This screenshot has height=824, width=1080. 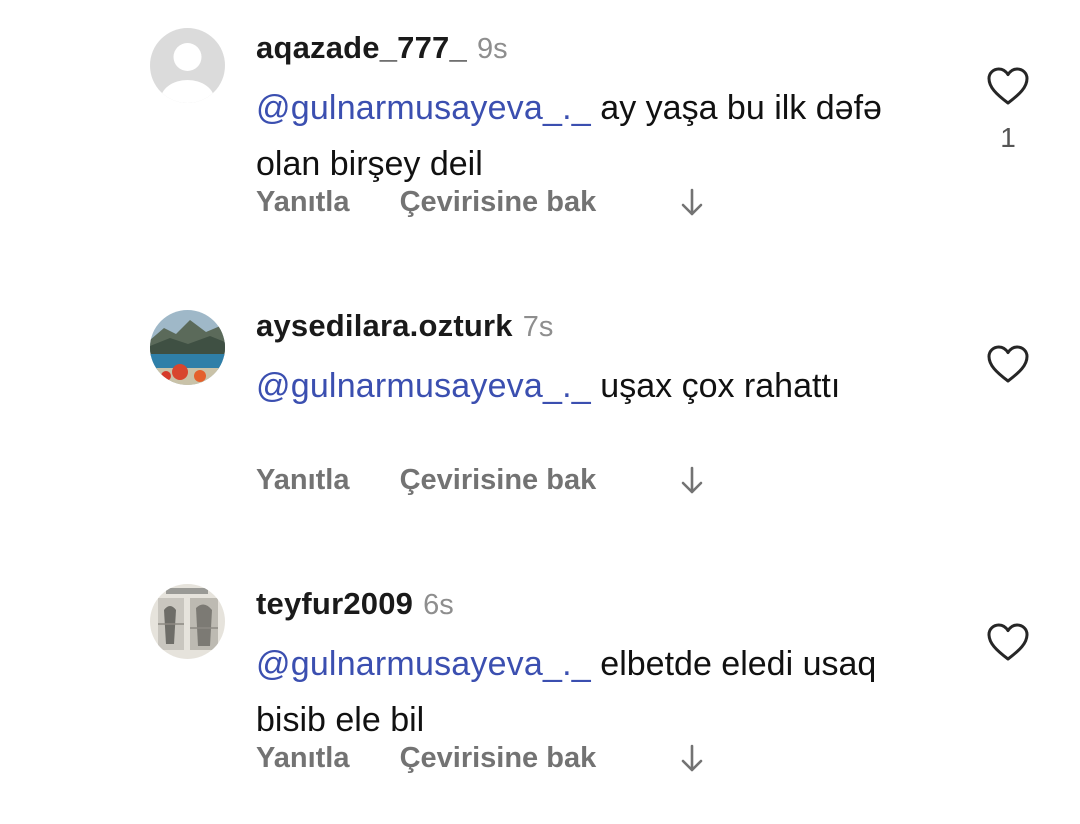 I want to click on landscape-photo-icon, so click(x=187, y=347).